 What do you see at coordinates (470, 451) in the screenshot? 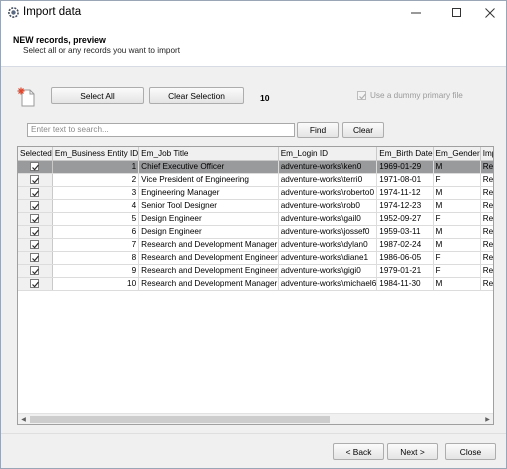
I see `close-button: Close` at bounding box center [470, 451].